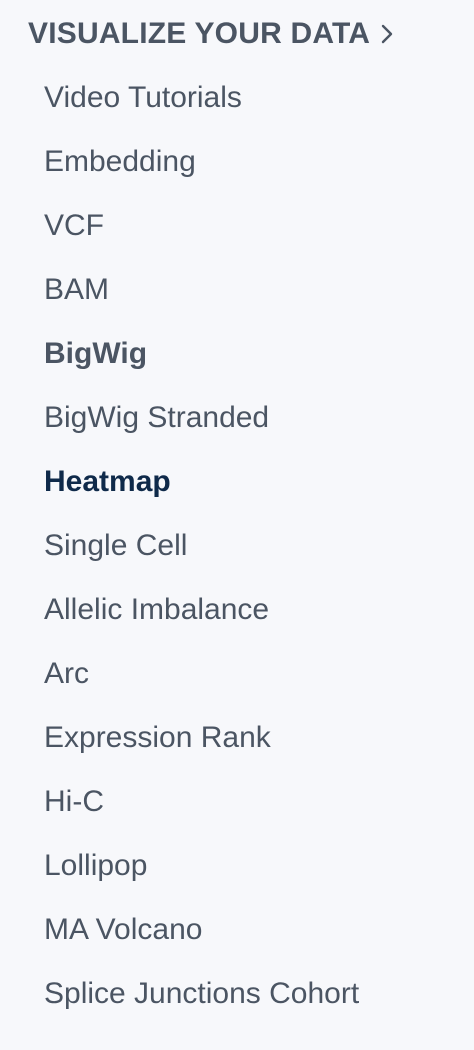 Image resolution: width=474 pixels, height=1050 pixels. What do you see at coordinates (157, 609) in the screenshot?
I see `sidebar-item-label: Allelic Imbalance` at bounding box center [157, 609].